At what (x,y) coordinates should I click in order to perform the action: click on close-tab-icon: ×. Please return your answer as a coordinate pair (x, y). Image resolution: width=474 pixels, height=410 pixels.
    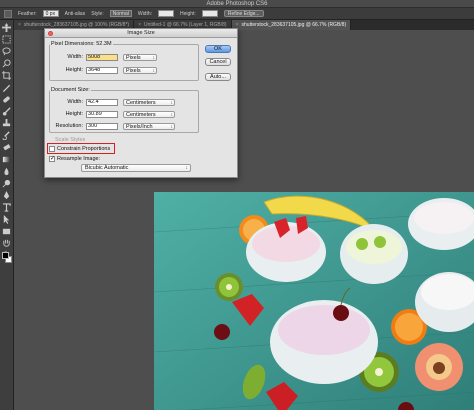
    Looking at the image, I should click on (19, 25).